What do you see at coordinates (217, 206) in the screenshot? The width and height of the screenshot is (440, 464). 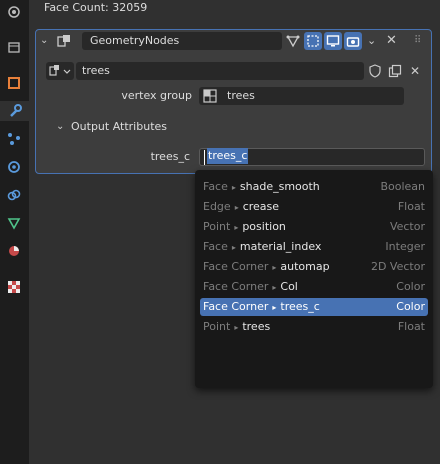 I see `attribute-domain: Edge` at bounding box center [217, 206].